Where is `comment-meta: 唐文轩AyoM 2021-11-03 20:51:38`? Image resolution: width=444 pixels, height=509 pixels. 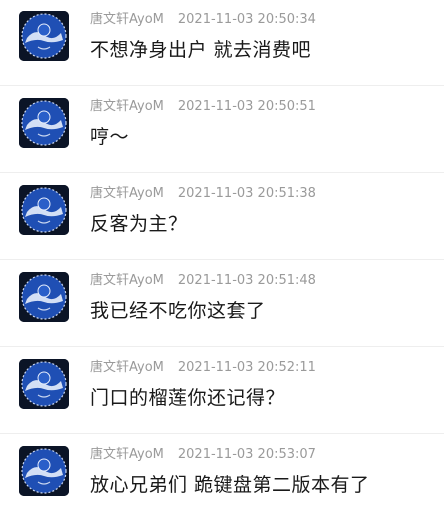 comment-meta: 唐文轩AyoM 2021-11-03 20:51:38 is located at coordinates (203, 194).